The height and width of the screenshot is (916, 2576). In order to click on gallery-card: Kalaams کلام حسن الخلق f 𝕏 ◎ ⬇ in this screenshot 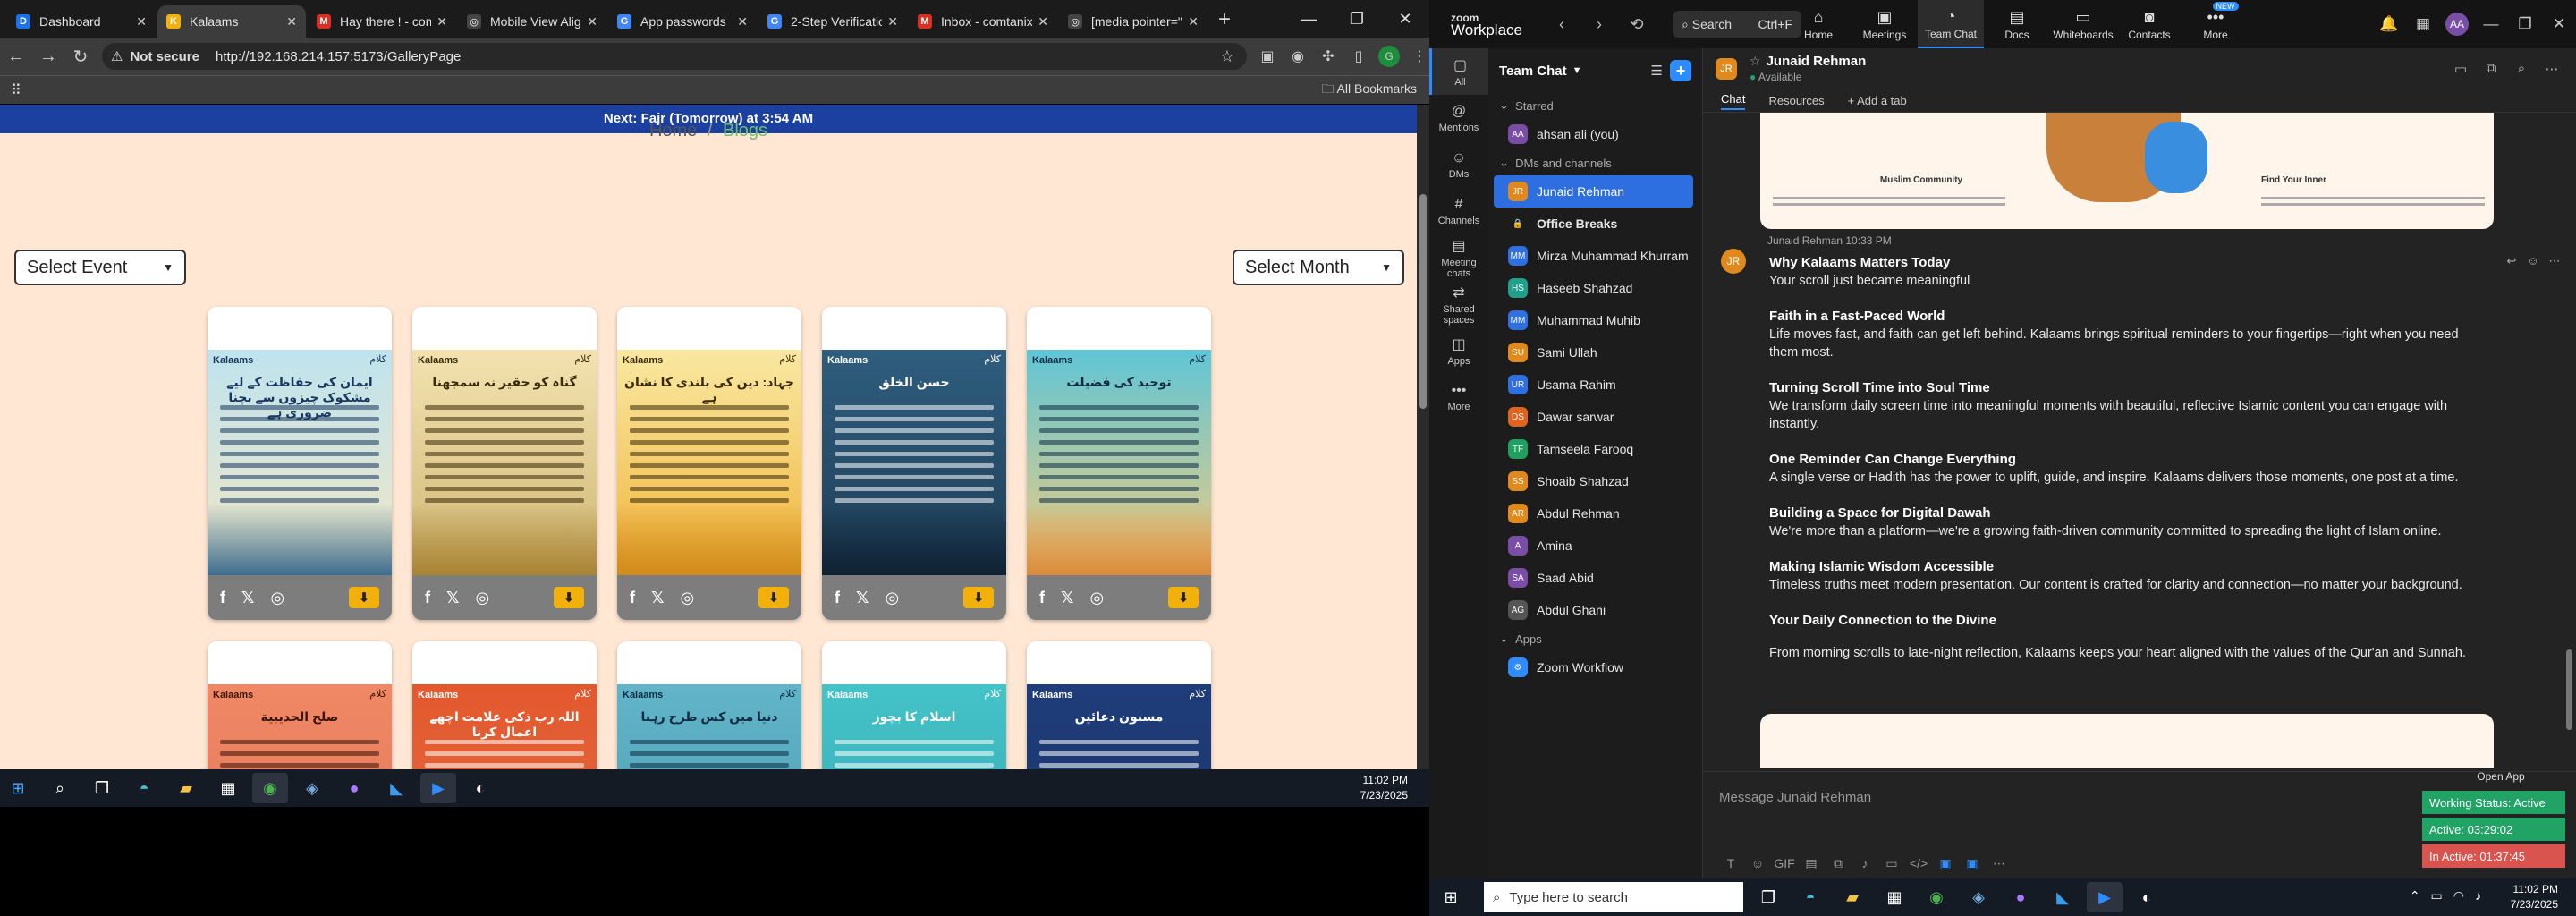, I will do `click(914, 463)`.